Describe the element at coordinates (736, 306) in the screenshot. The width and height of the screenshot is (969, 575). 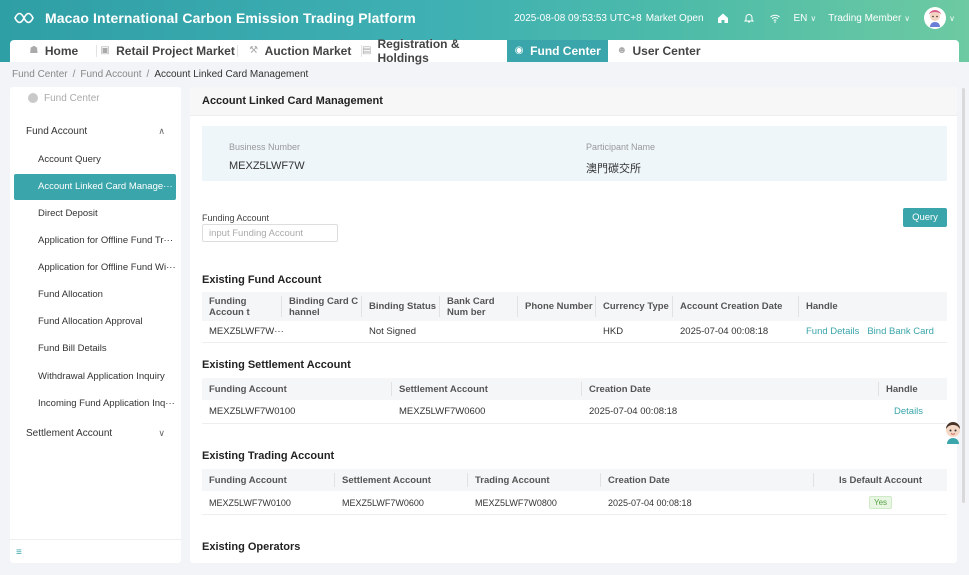
I see `column-header: Account Creation Date` at that location.